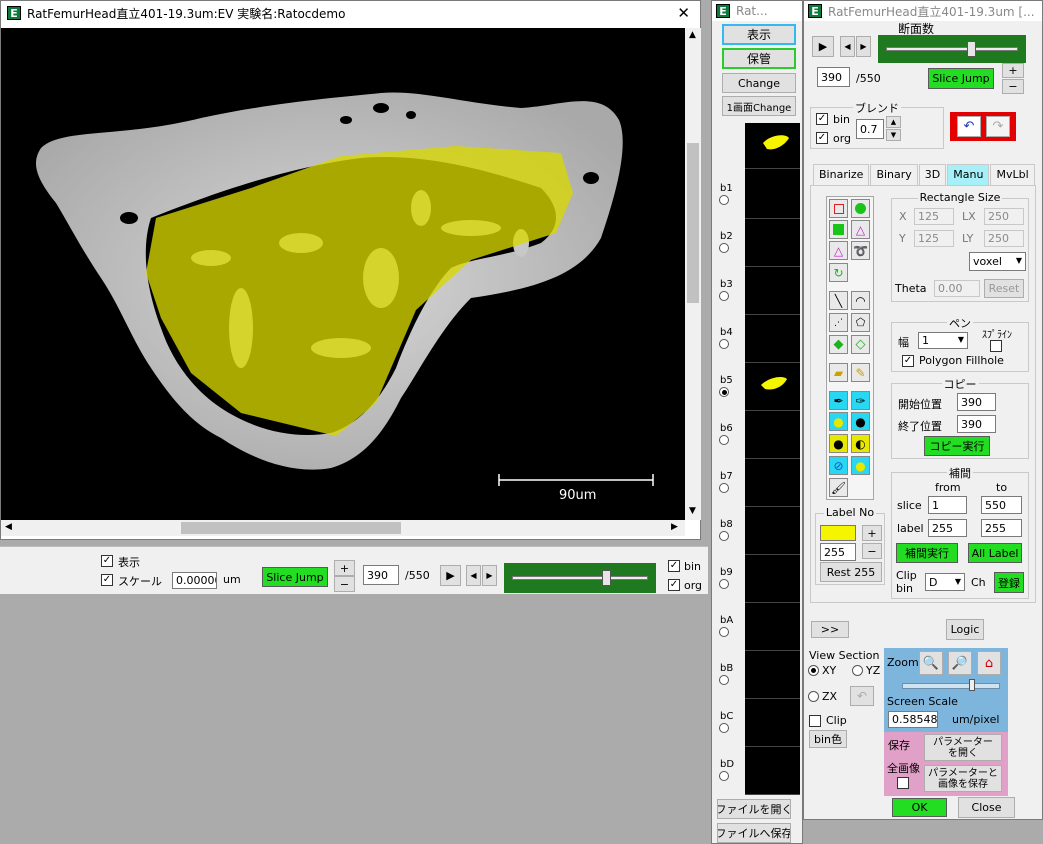 Image resolution: width=1043 pixels, height=844 pixels. I want to click on tab-manu: Manu, so click(968, 174).